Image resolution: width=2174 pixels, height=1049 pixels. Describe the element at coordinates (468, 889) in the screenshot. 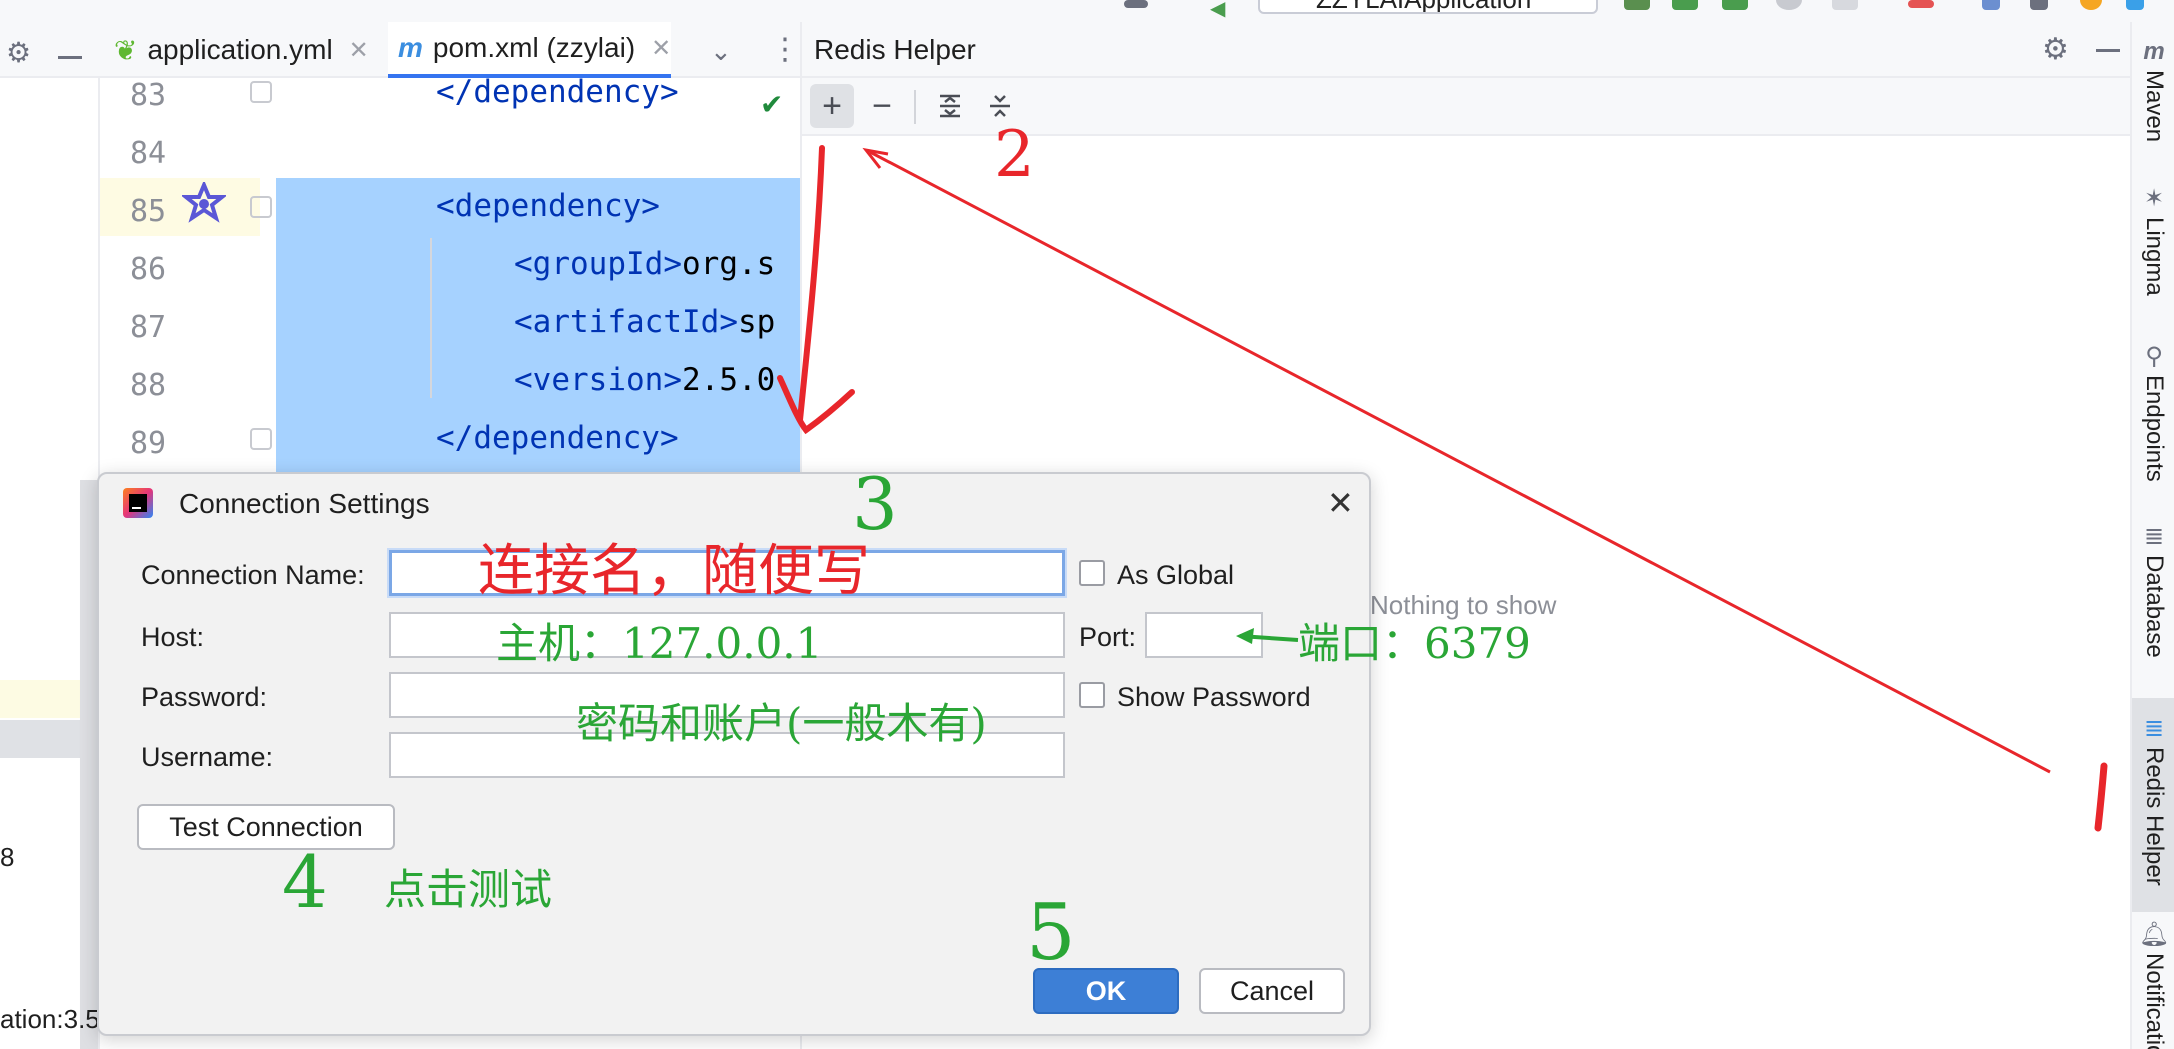

I see `annotation-test-note: 点击测试` at that location.